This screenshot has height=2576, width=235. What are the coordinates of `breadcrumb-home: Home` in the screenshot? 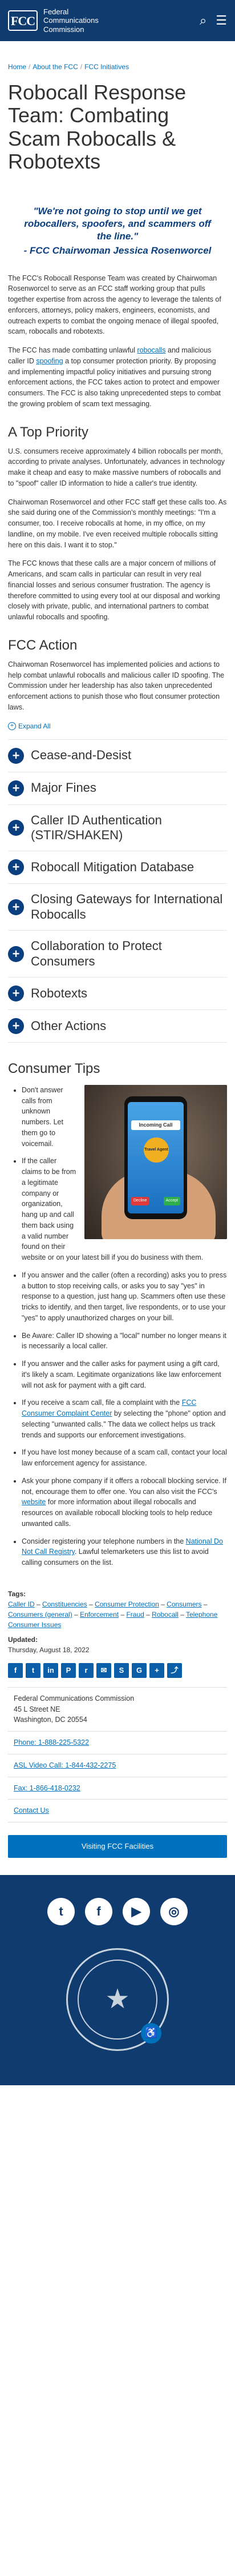 It's located at (17, 67).